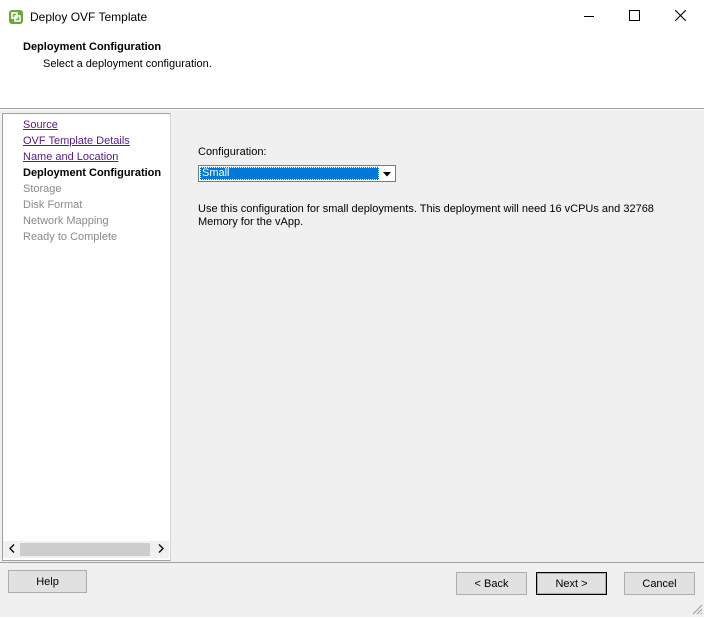  What do you see at coordinates (232, 152) in the screenshot?
I see `configuration-label: Configuration:` at bounding box center [232, 152].